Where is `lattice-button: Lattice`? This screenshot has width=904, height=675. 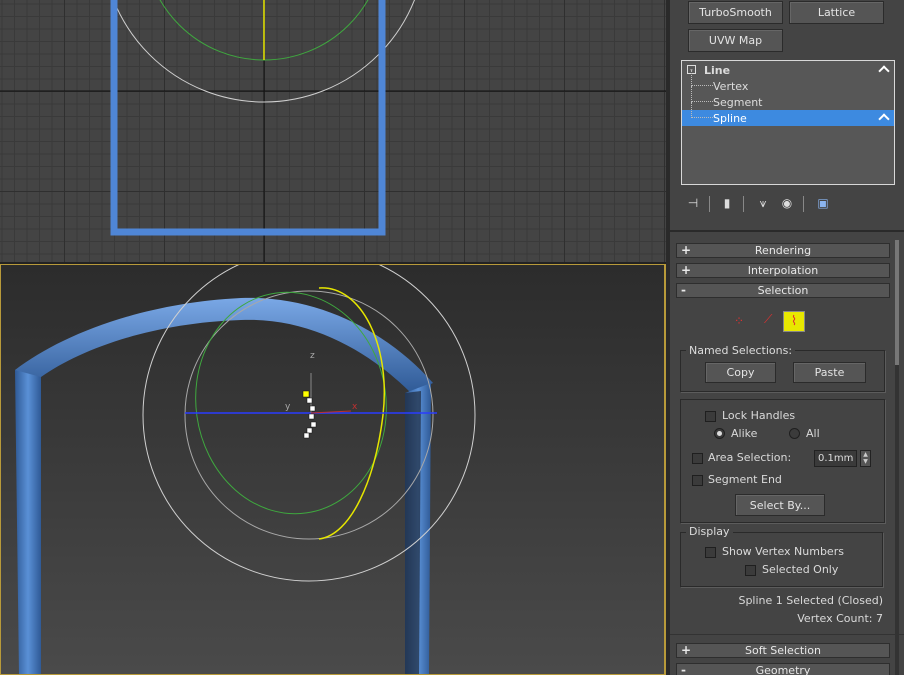 lattice-button: Lattice is located at coordinates (836, 12).